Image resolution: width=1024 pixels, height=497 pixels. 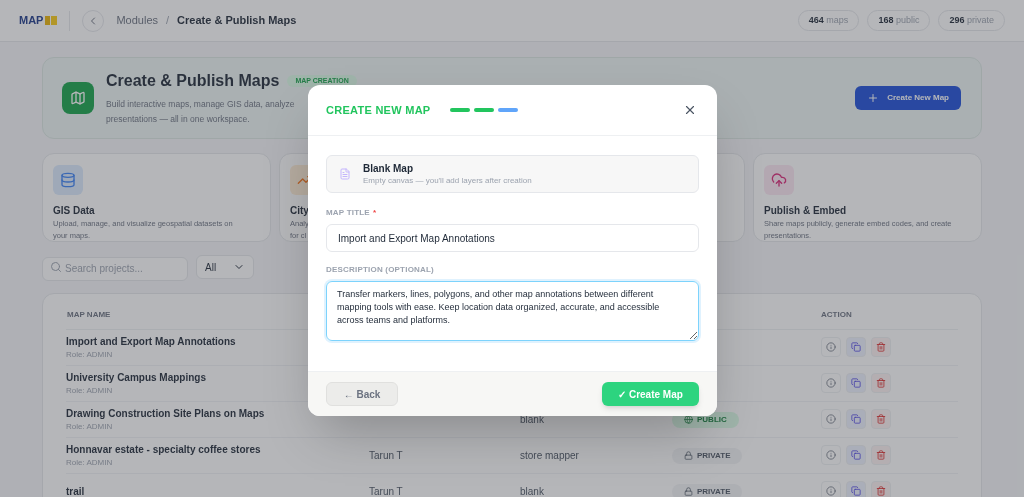 What do you see at coordinates (56, 267) in the screenshot?
I see `search-icon` at bounding box center [56, 267].